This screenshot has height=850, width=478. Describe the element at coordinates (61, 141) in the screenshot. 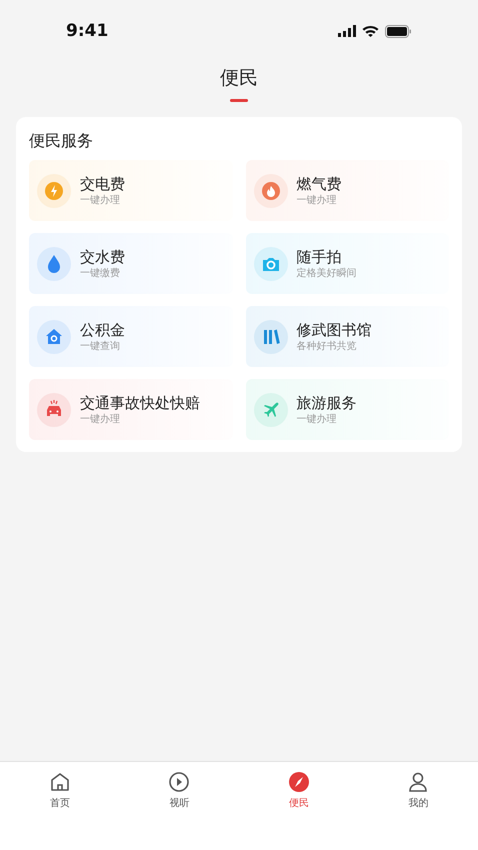

I see `section-title: 便民服务` at that location.